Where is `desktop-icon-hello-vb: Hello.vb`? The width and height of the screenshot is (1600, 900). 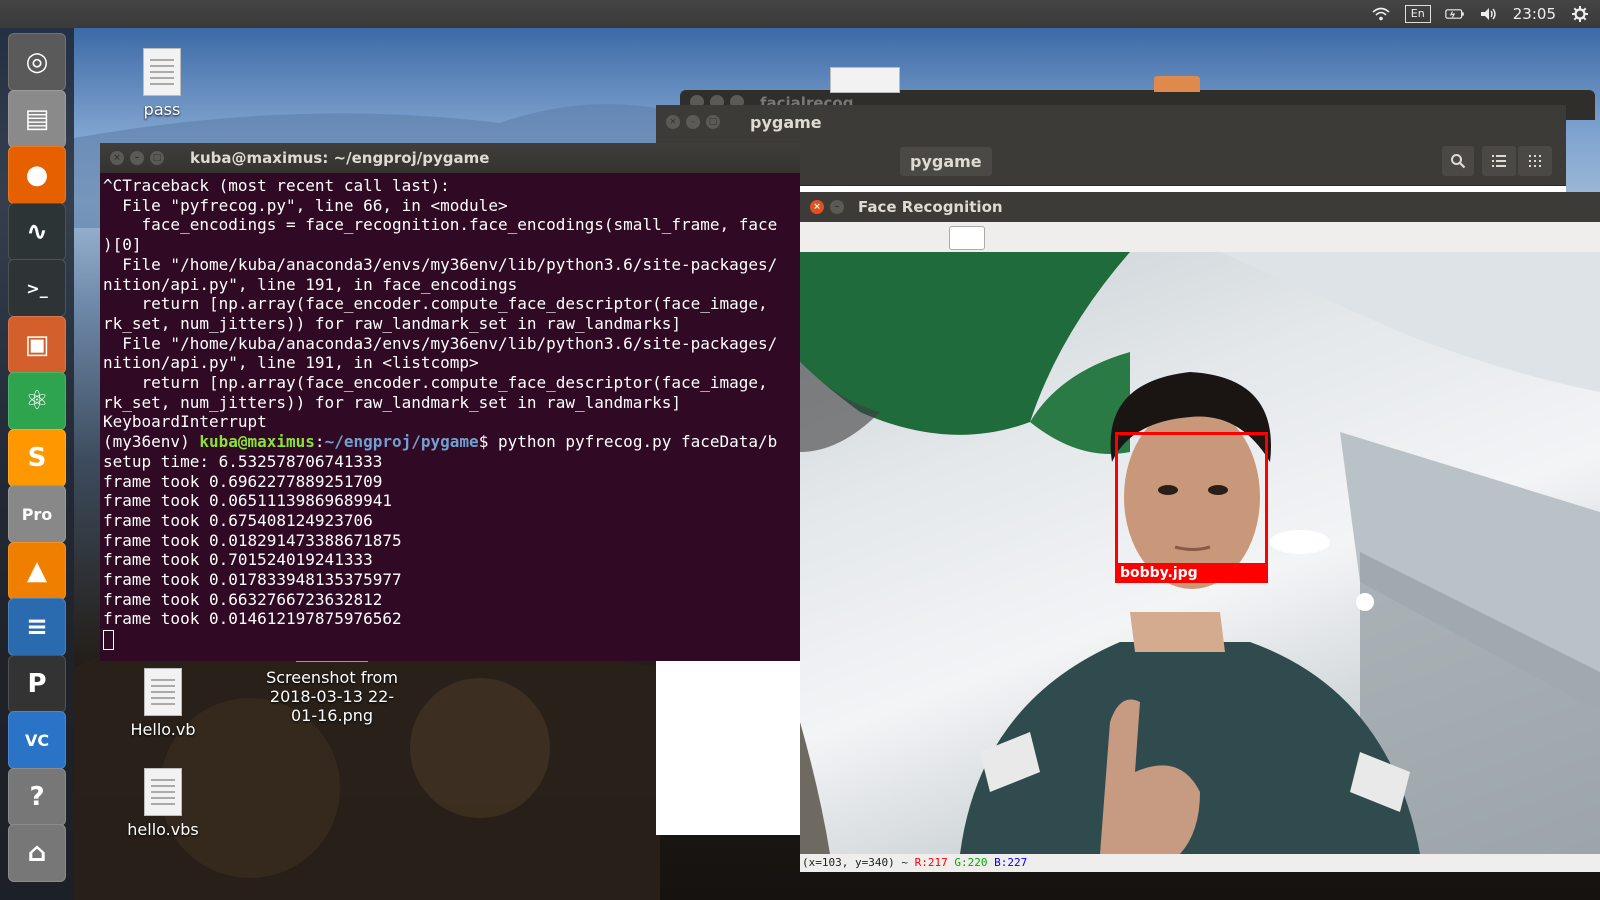 desktop-icon-hello-vb: Hello.vb is located at coordinates (163, 703).